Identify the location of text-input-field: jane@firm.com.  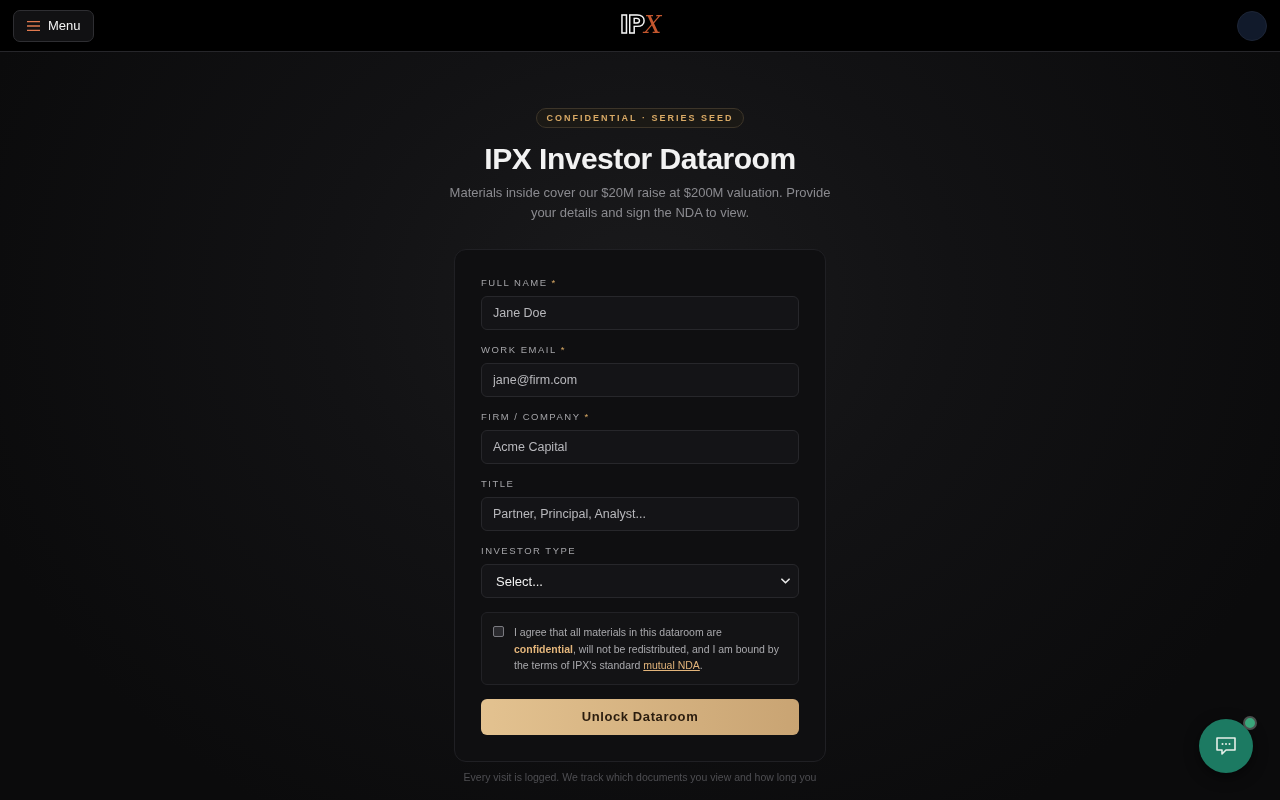
(640, 380).